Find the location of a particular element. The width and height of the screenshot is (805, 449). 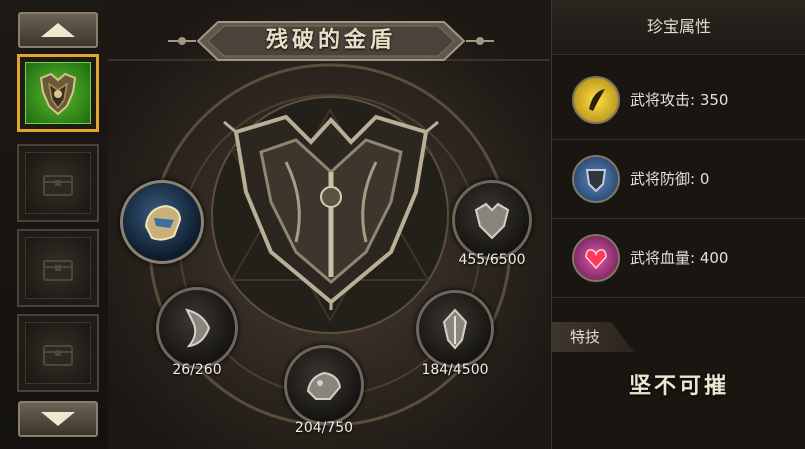

item-name: 残破的金盾 is located at coordinates (330, 40).